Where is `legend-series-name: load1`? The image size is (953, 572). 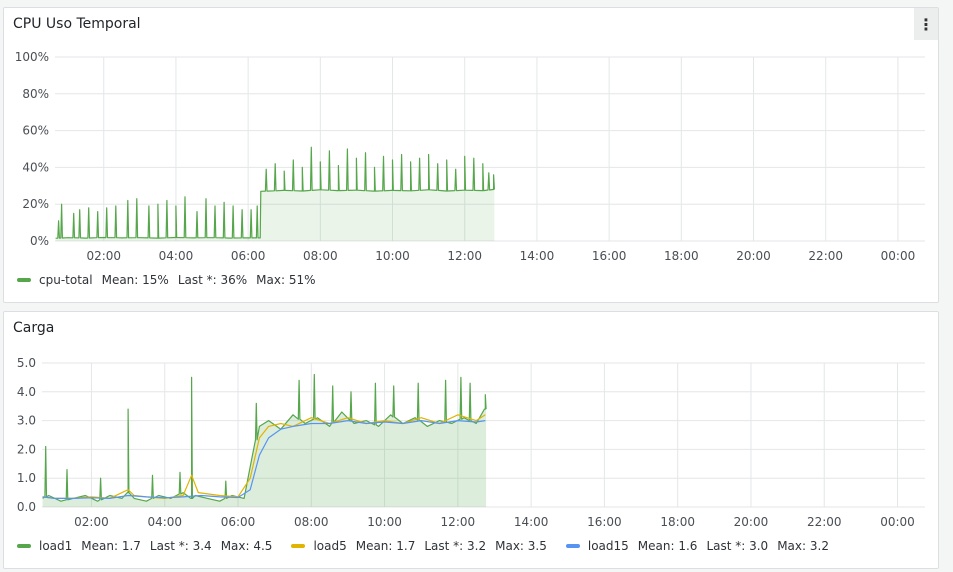 legend-series-name: load1 is located at coordinates (56, 546).